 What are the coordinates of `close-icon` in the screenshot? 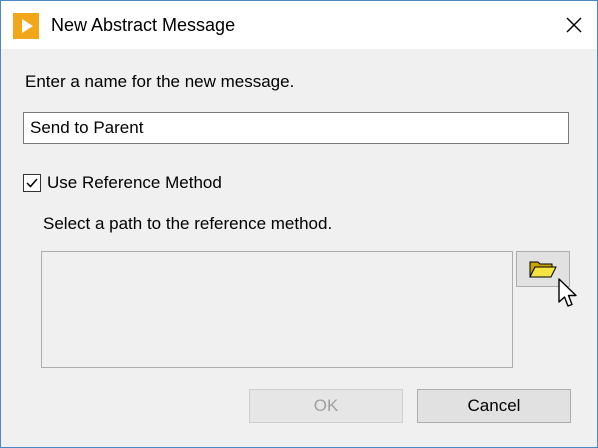 It's located at (574, 25).